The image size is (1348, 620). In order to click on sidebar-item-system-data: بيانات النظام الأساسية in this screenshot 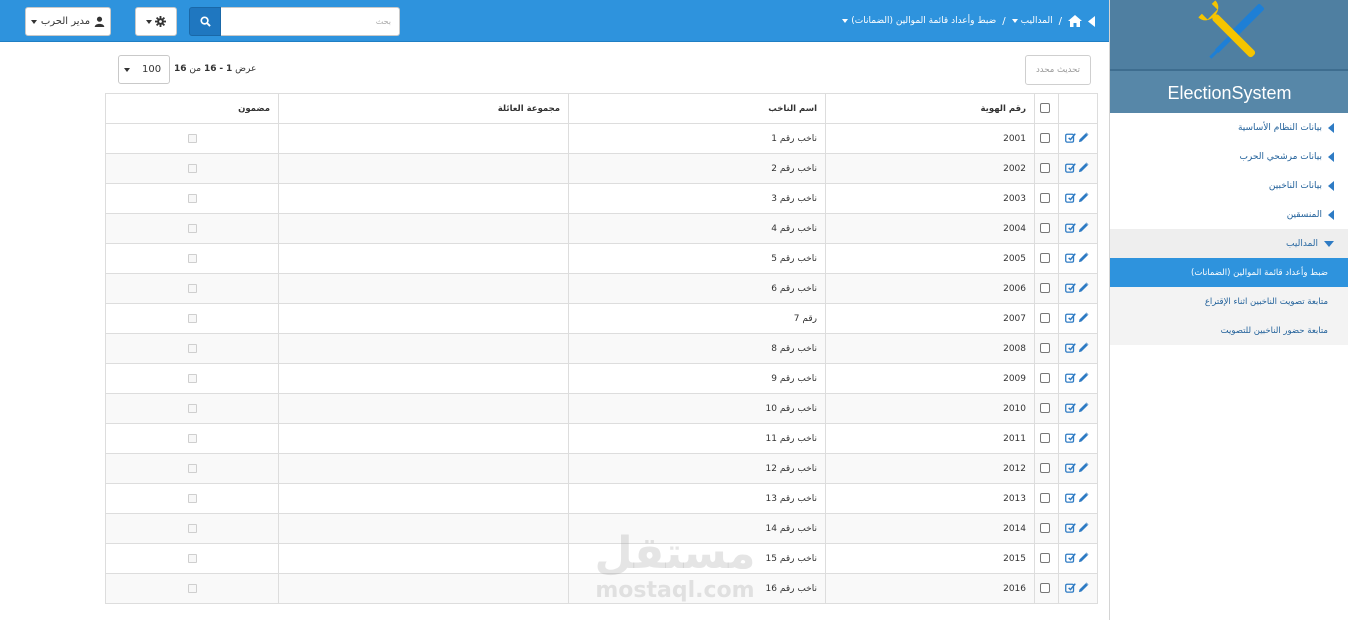, I will do `click(1229, 127)`.